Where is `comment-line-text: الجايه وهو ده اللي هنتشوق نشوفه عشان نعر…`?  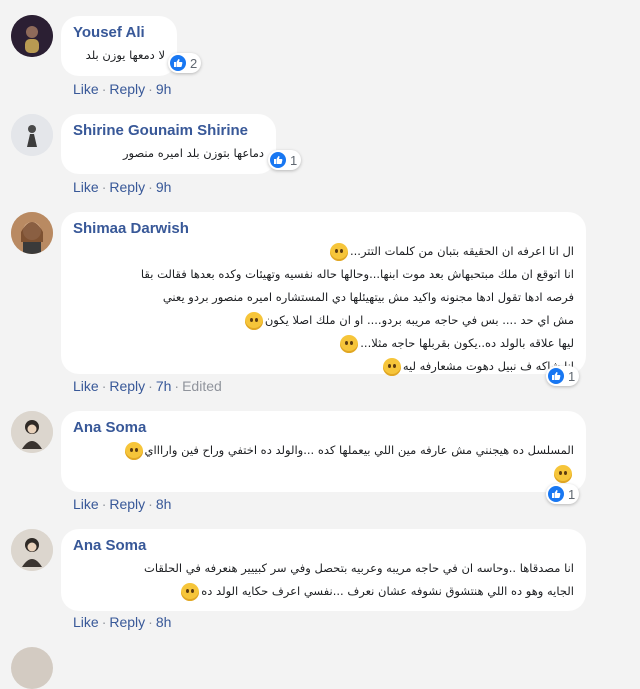
comment-line-text: الجايه وهو ده اللي هنتشوق نشوفه عشان نعر… is located at coordinates (387, 591).